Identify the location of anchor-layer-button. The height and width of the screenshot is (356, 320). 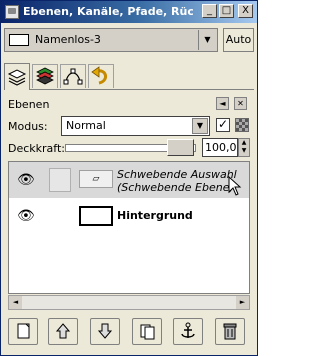
(188, 331).